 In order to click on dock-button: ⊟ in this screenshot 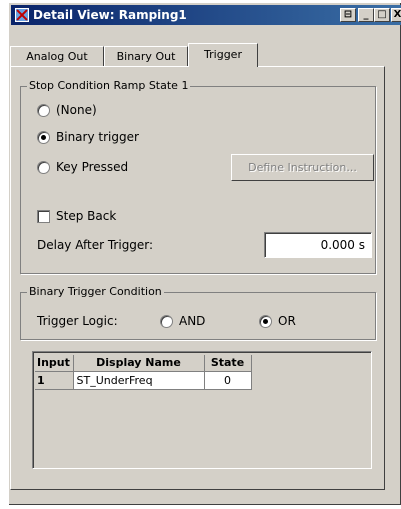, I will do `click(348, 15)`.